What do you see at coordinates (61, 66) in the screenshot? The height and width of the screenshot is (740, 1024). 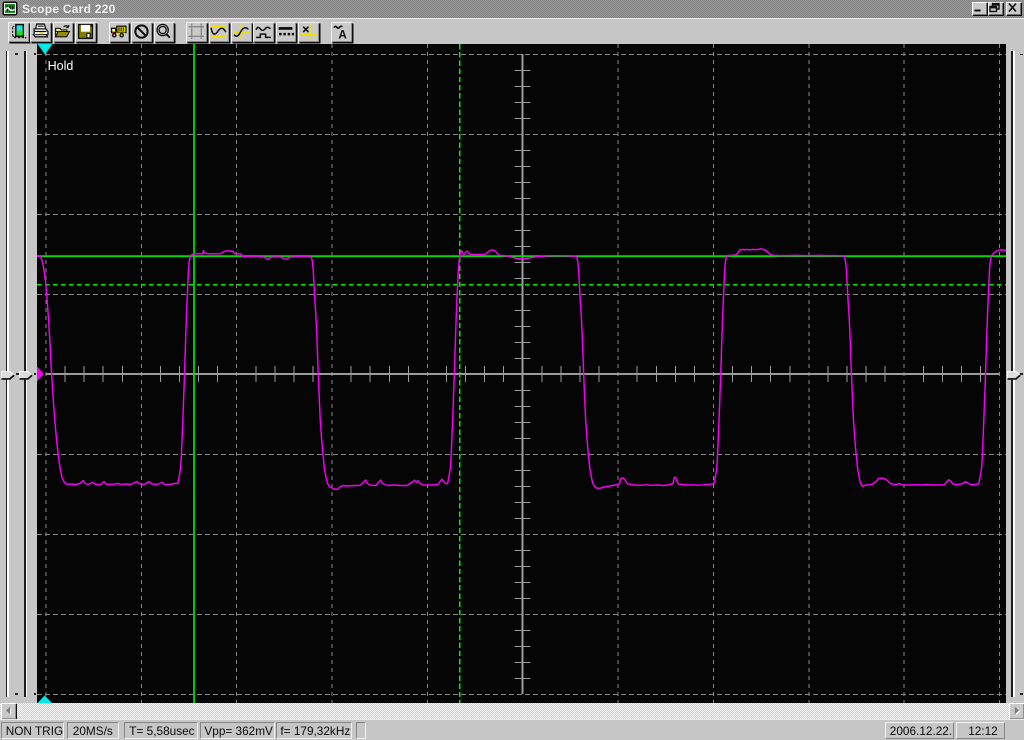 I see `svg-text: Hold` at bounding box center [61, 66].